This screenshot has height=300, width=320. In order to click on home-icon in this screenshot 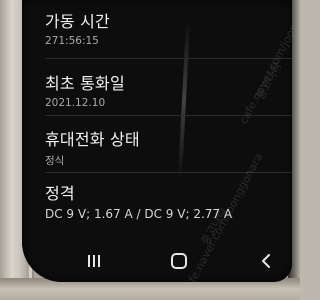, I will do `click(179, 261)`.